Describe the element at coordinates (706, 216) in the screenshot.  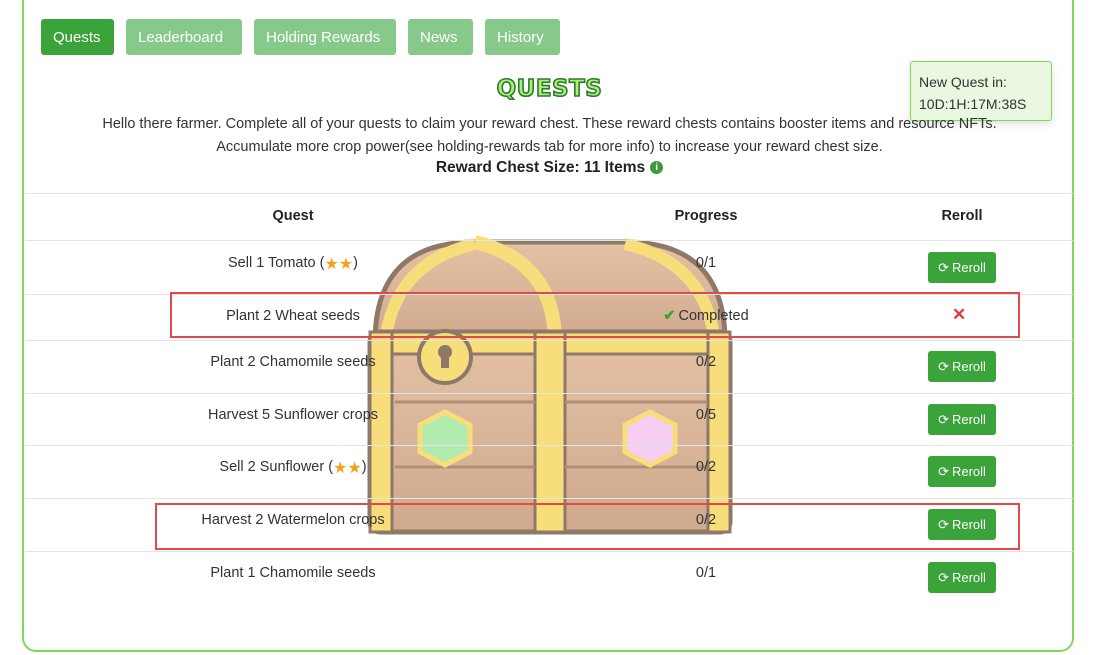
I see `column-header-progress: Progress` at that location.